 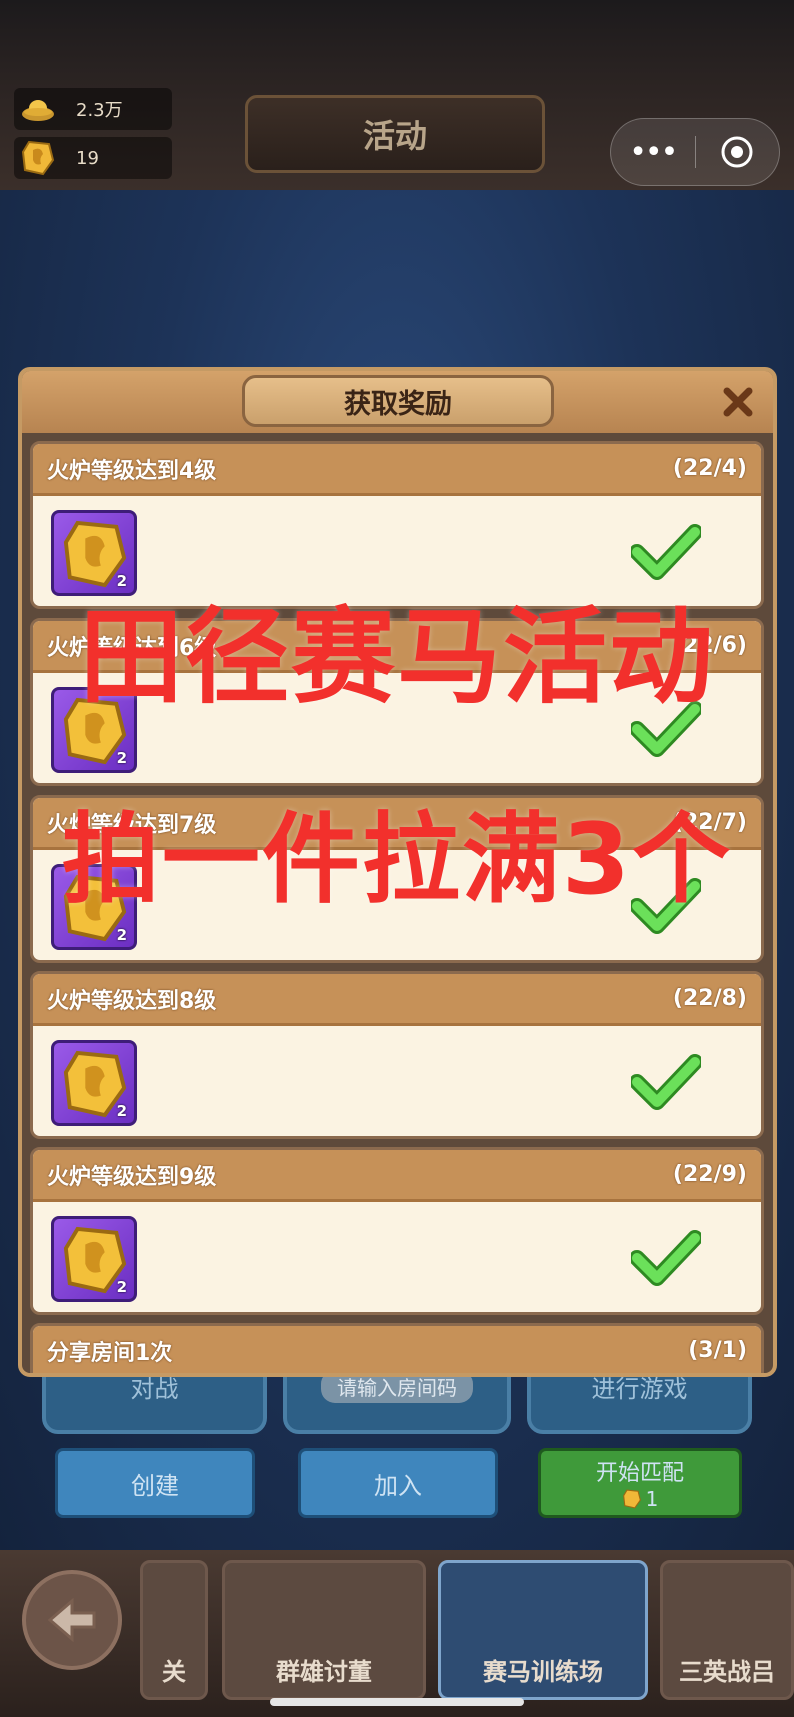 I want to click on home-indicator, so click(x=397, y=1702).